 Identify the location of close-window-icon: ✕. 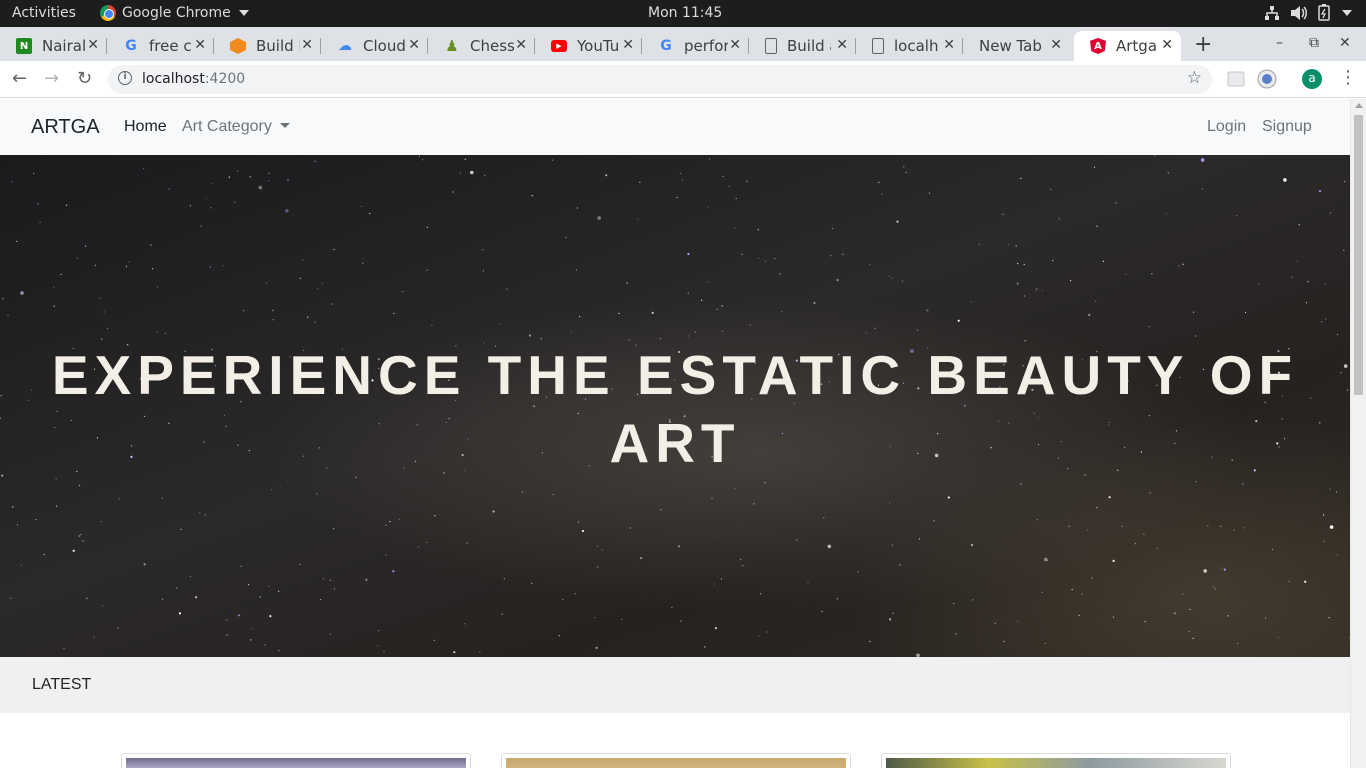
(1345, 43).